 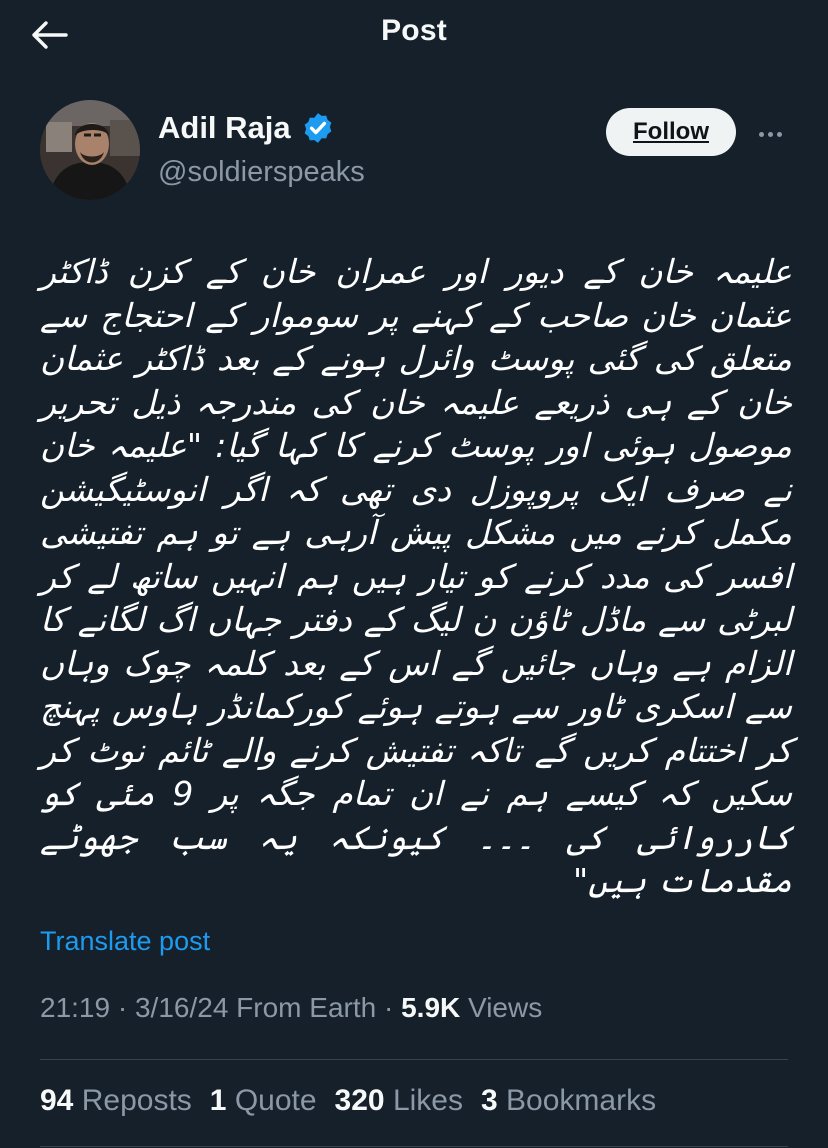 What do you see at coordinates (427, 1100) in the screenshot?
I see `likes-label: Likes` at bounding box center [427, 1100].